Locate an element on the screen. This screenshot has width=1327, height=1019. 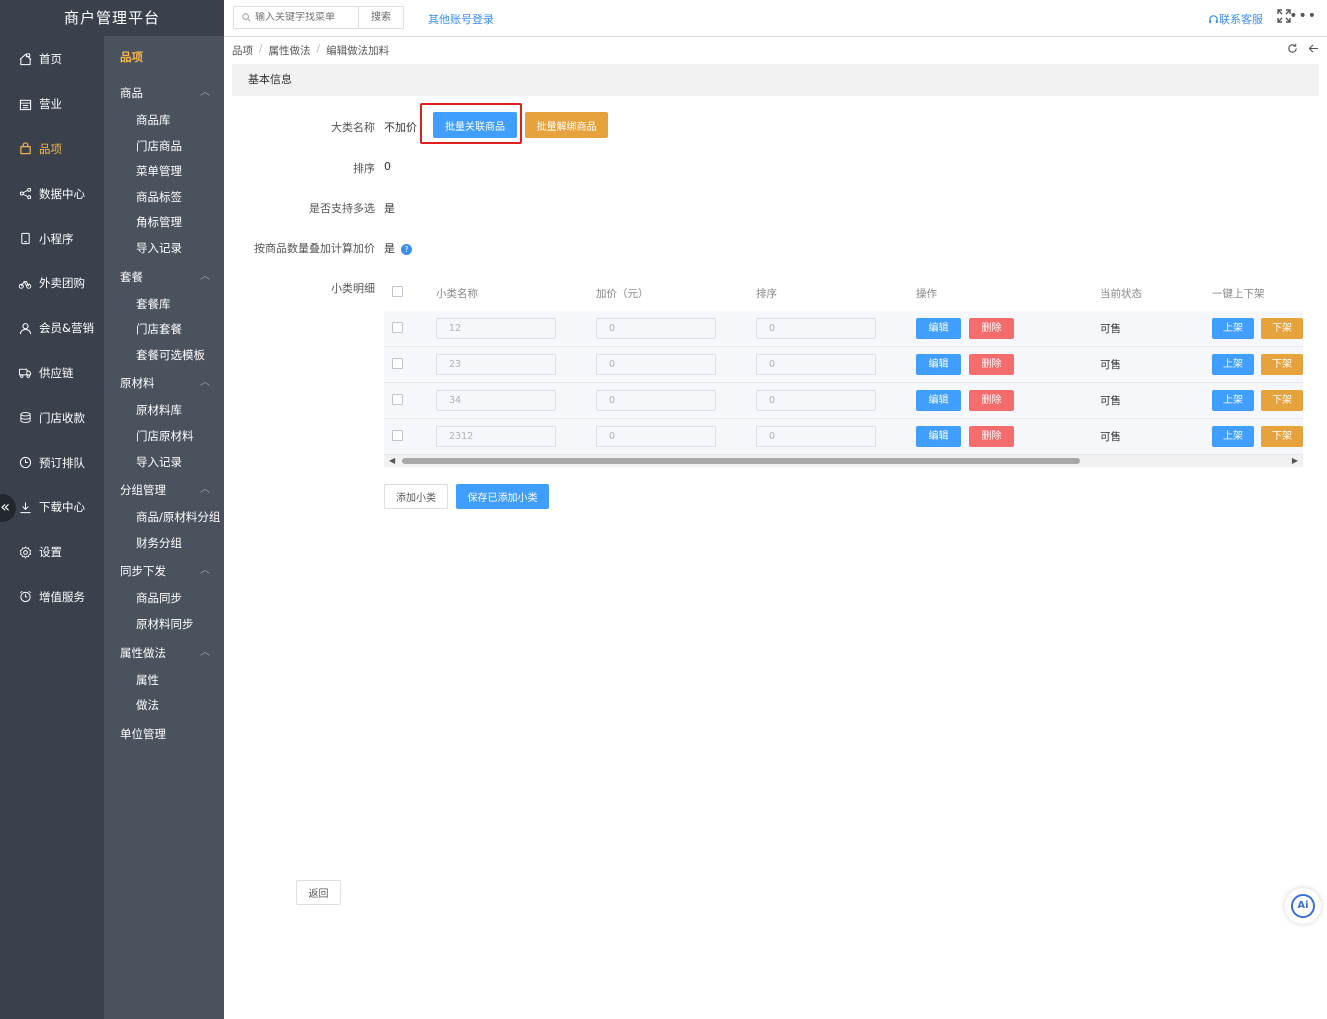
sidebar-group: 同步下发 ︿ is located at coordinates (164, 571).